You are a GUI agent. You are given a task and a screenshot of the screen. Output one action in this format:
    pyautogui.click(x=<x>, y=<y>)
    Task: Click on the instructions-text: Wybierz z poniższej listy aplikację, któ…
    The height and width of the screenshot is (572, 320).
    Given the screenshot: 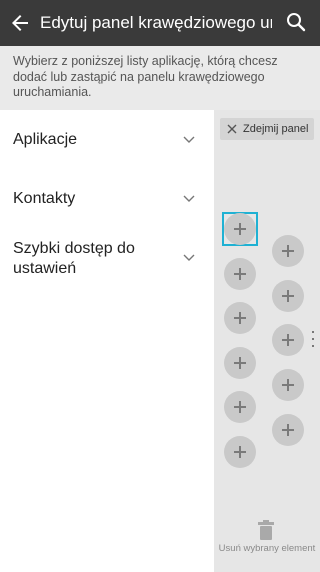 What is the action you would take?
    pyautogui.click(x=160, y=78)
    